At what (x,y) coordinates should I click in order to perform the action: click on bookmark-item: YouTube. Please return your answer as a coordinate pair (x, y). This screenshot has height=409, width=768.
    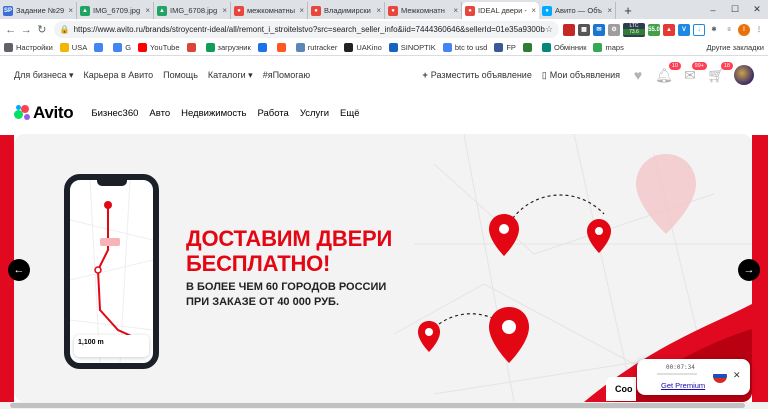
    Looking at the image, I should click on (159, 47).